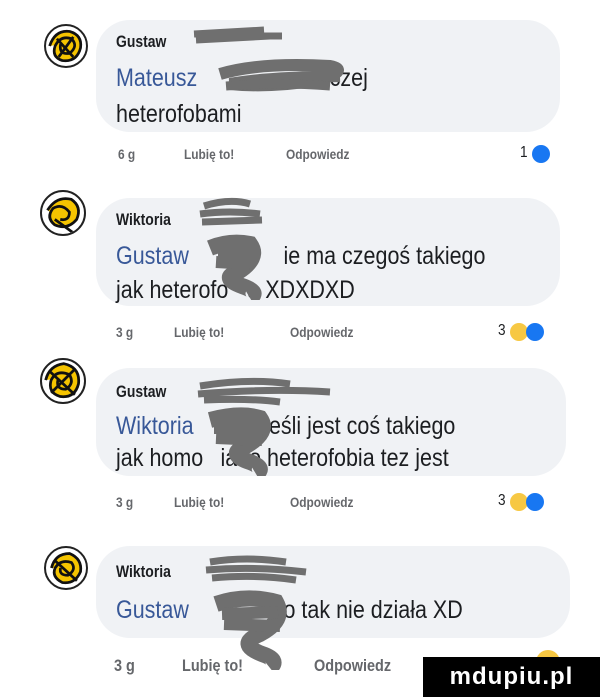  What do you see at coordinates (301, 290) in the screenshot?
I see `comment-text-tail: a XDXDXD` at bounding box center [301, 290].